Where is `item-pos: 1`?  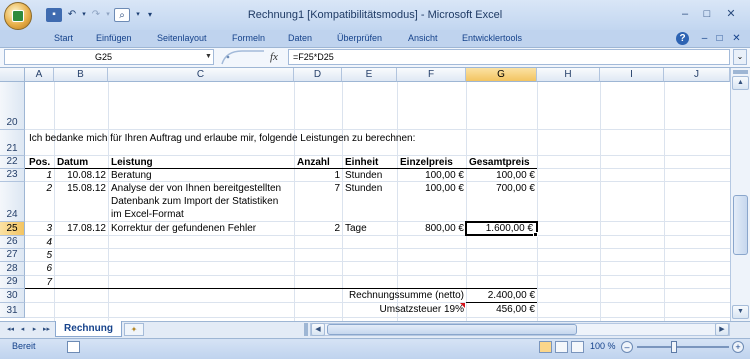
item-pos: 1 is located at coordinates (39, 176).